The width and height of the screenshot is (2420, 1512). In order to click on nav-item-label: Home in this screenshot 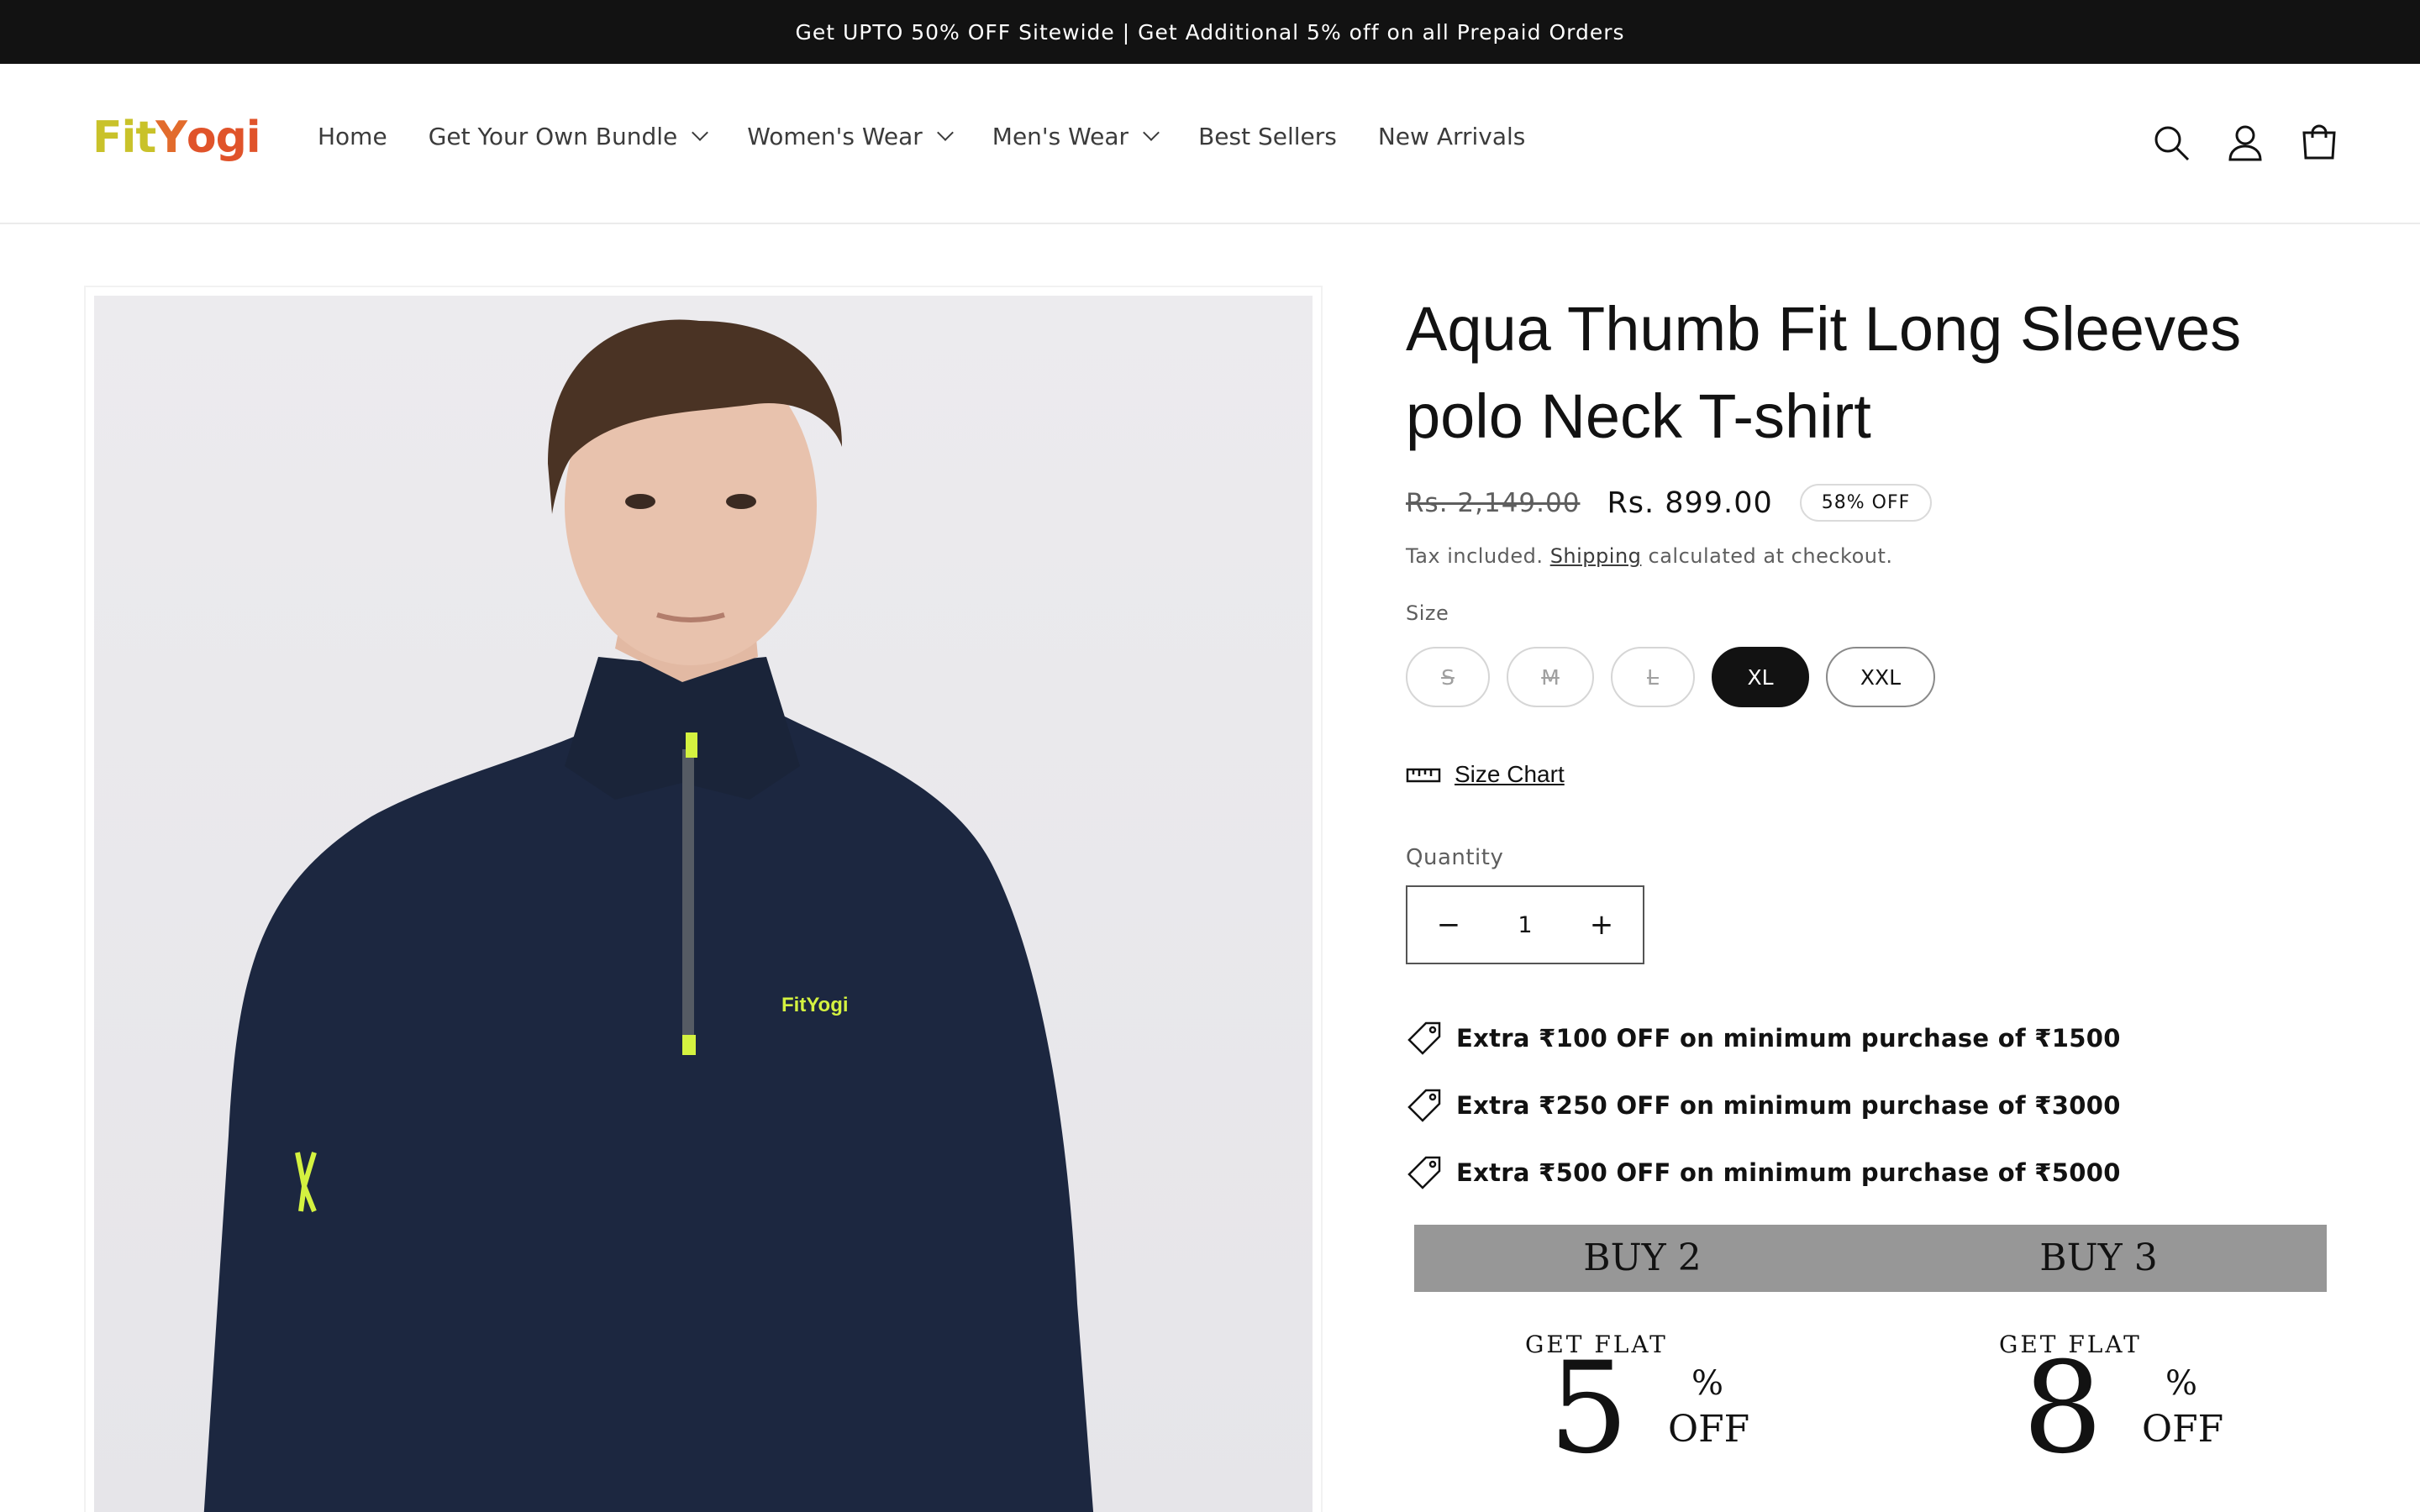, I will do `click(352, 136)`.